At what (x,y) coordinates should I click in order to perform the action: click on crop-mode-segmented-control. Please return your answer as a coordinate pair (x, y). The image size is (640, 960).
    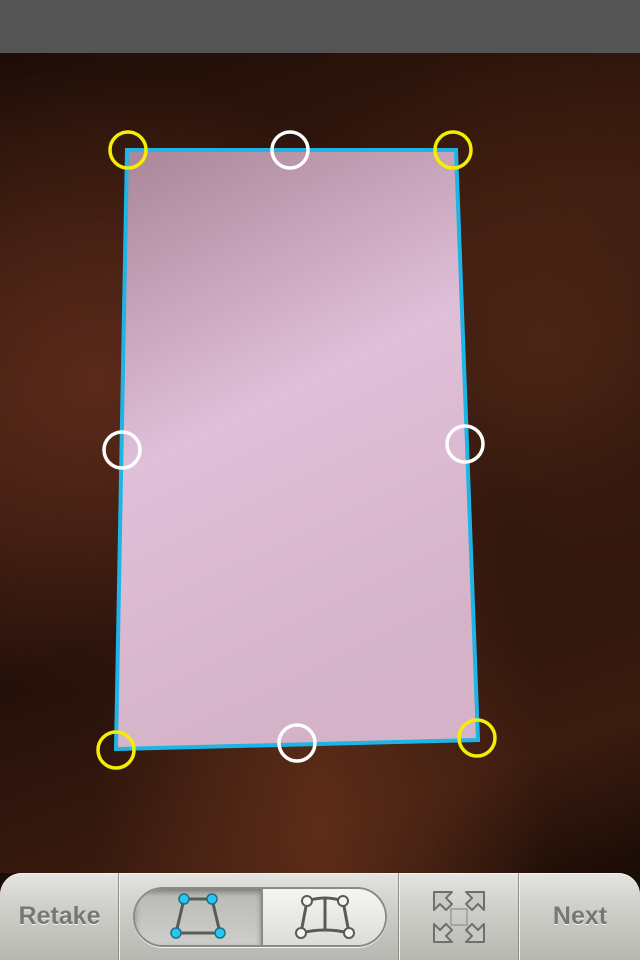
    Looking at the image, I should click on (260, 917).